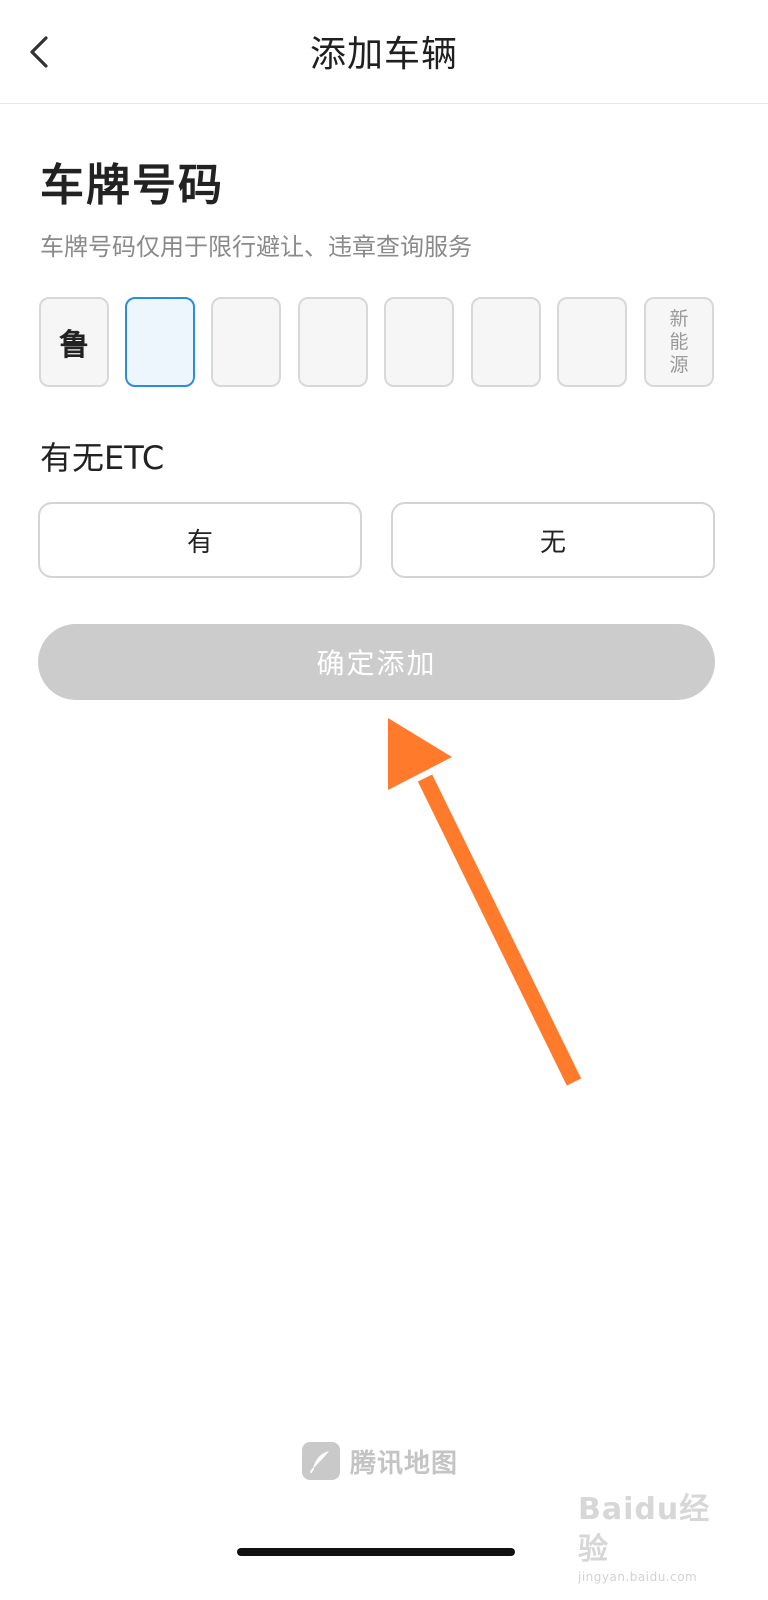  I want to click on watermark-main: Baidu经验, so click(644, 1529).